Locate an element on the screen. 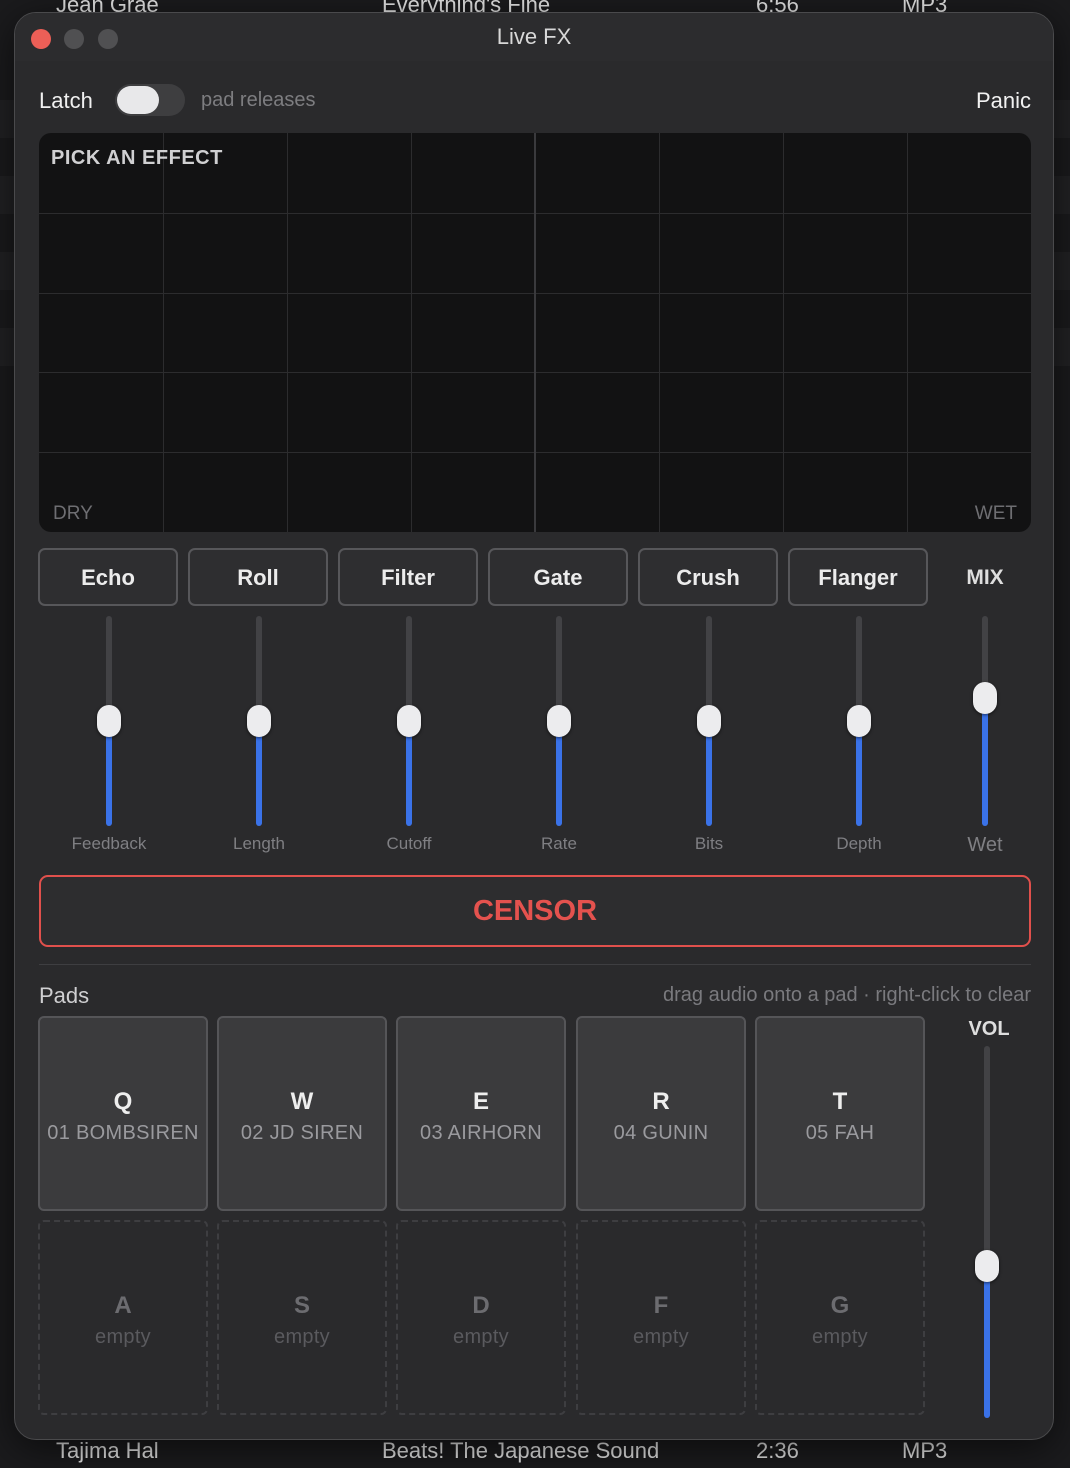 Image resolution: width=1070 pixels, height=1468 pixels. pads-section-title: Pads is located at coordinates (64, 995).